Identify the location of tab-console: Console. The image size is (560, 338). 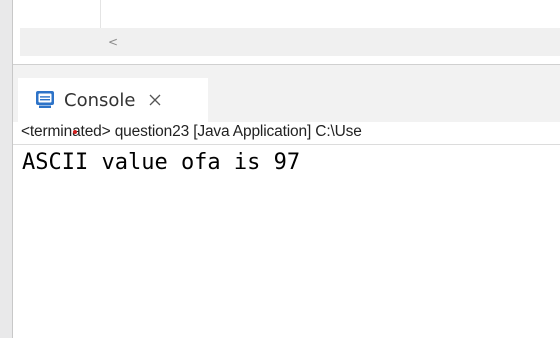
(113, 100).